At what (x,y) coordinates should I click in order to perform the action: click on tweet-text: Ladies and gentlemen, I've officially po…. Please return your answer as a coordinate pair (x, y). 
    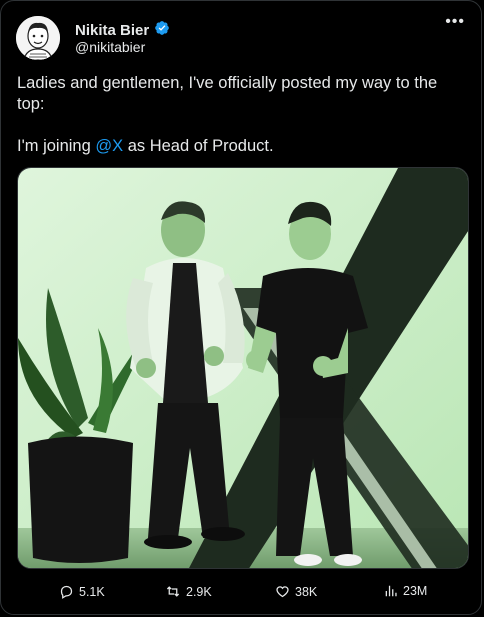
    Looking at the image, I should click on (239, 115).